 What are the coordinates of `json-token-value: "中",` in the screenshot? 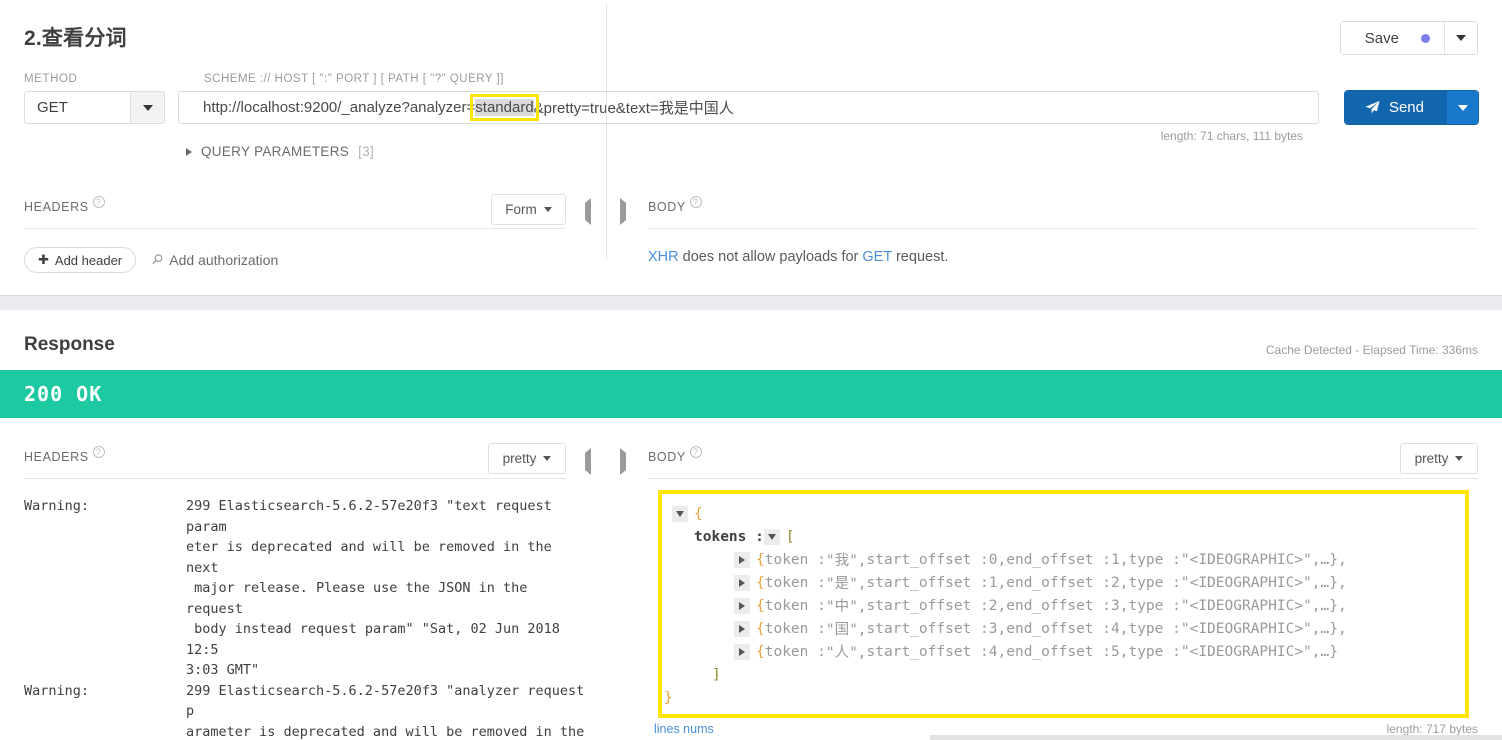 It's located at (846, 607).